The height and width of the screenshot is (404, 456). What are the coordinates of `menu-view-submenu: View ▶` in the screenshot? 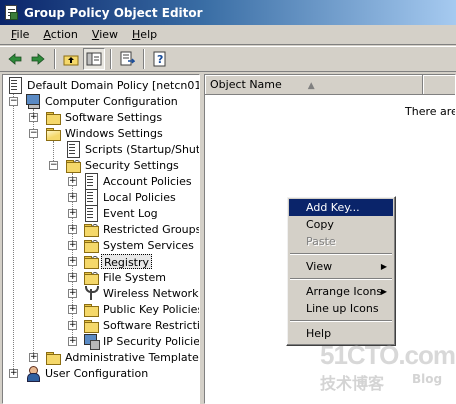 It's located at (341, 266).